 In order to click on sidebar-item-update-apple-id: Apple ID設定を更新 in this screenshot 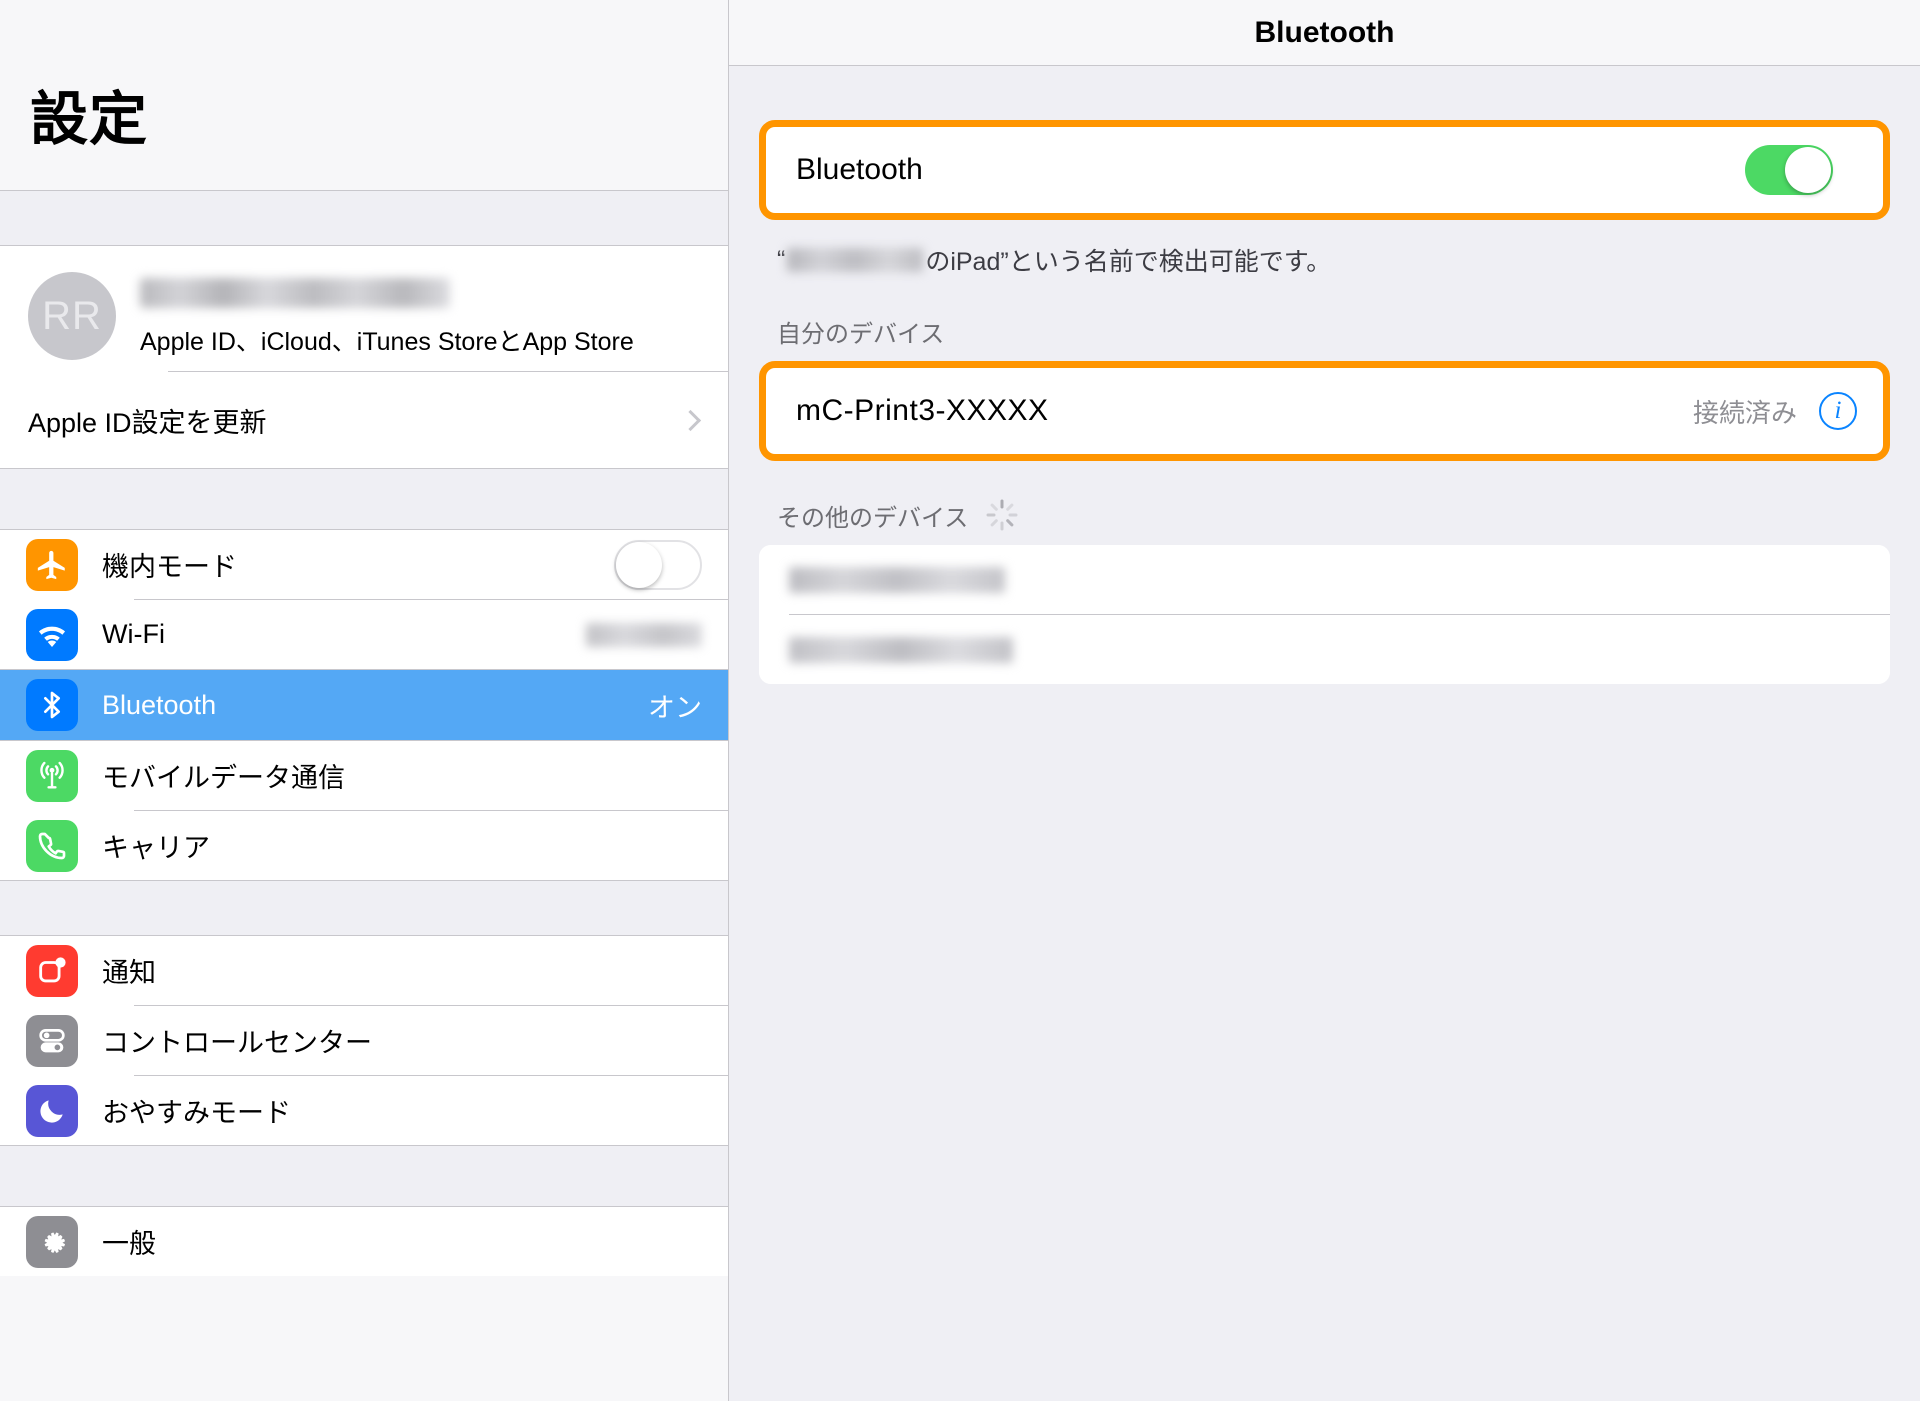, I will do `click(364, 420)`.